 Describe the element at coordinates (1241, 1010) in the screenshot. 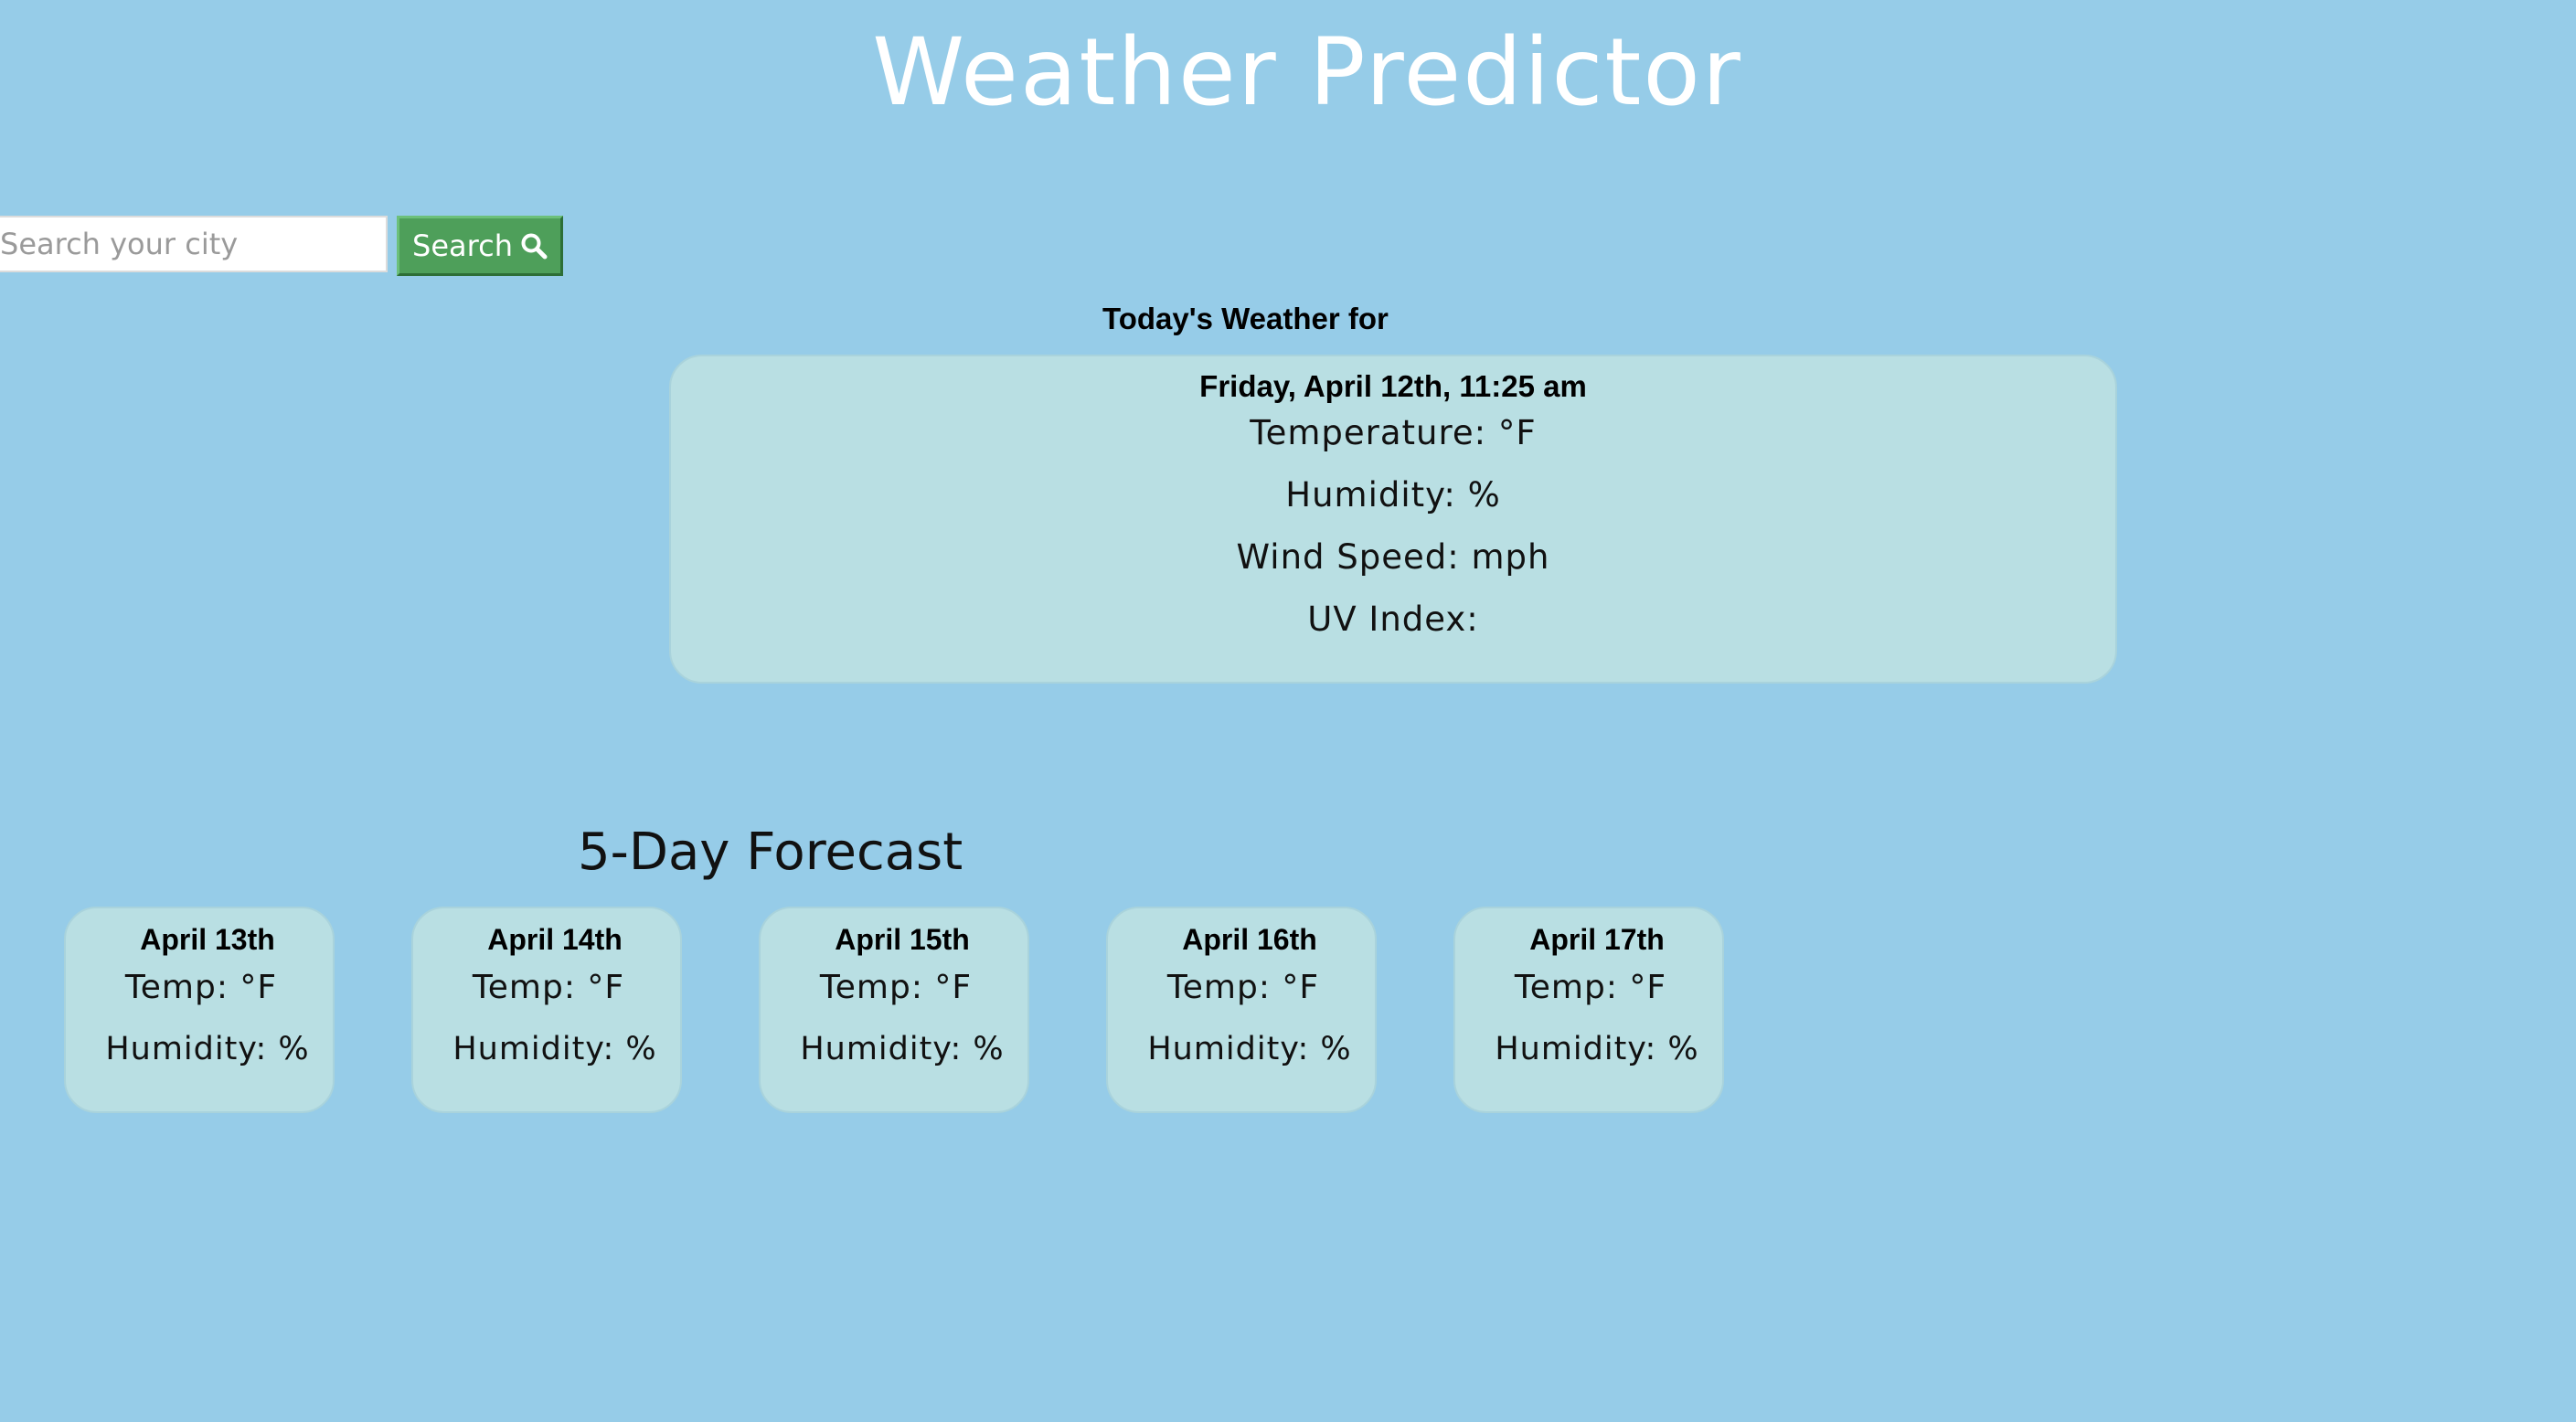

I see `forecast-card: April 16th Temp: °F Humidity: %` at that location.